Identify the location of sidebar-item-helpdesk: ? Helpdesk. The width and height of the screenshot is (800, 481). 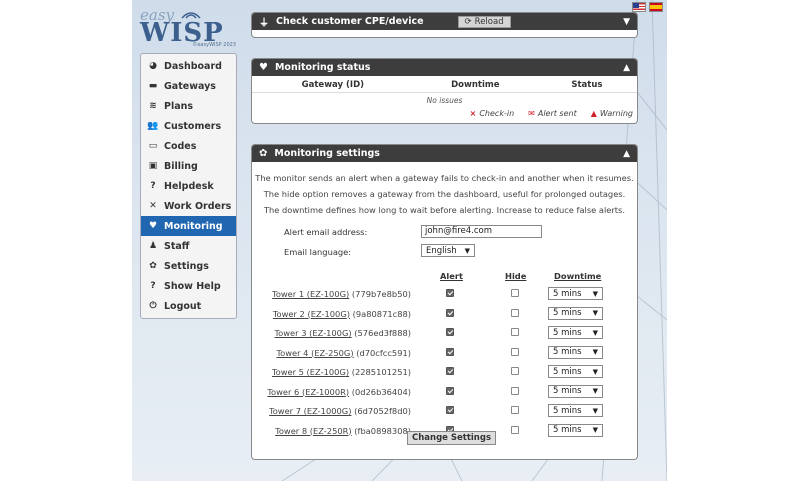
(188, 186).